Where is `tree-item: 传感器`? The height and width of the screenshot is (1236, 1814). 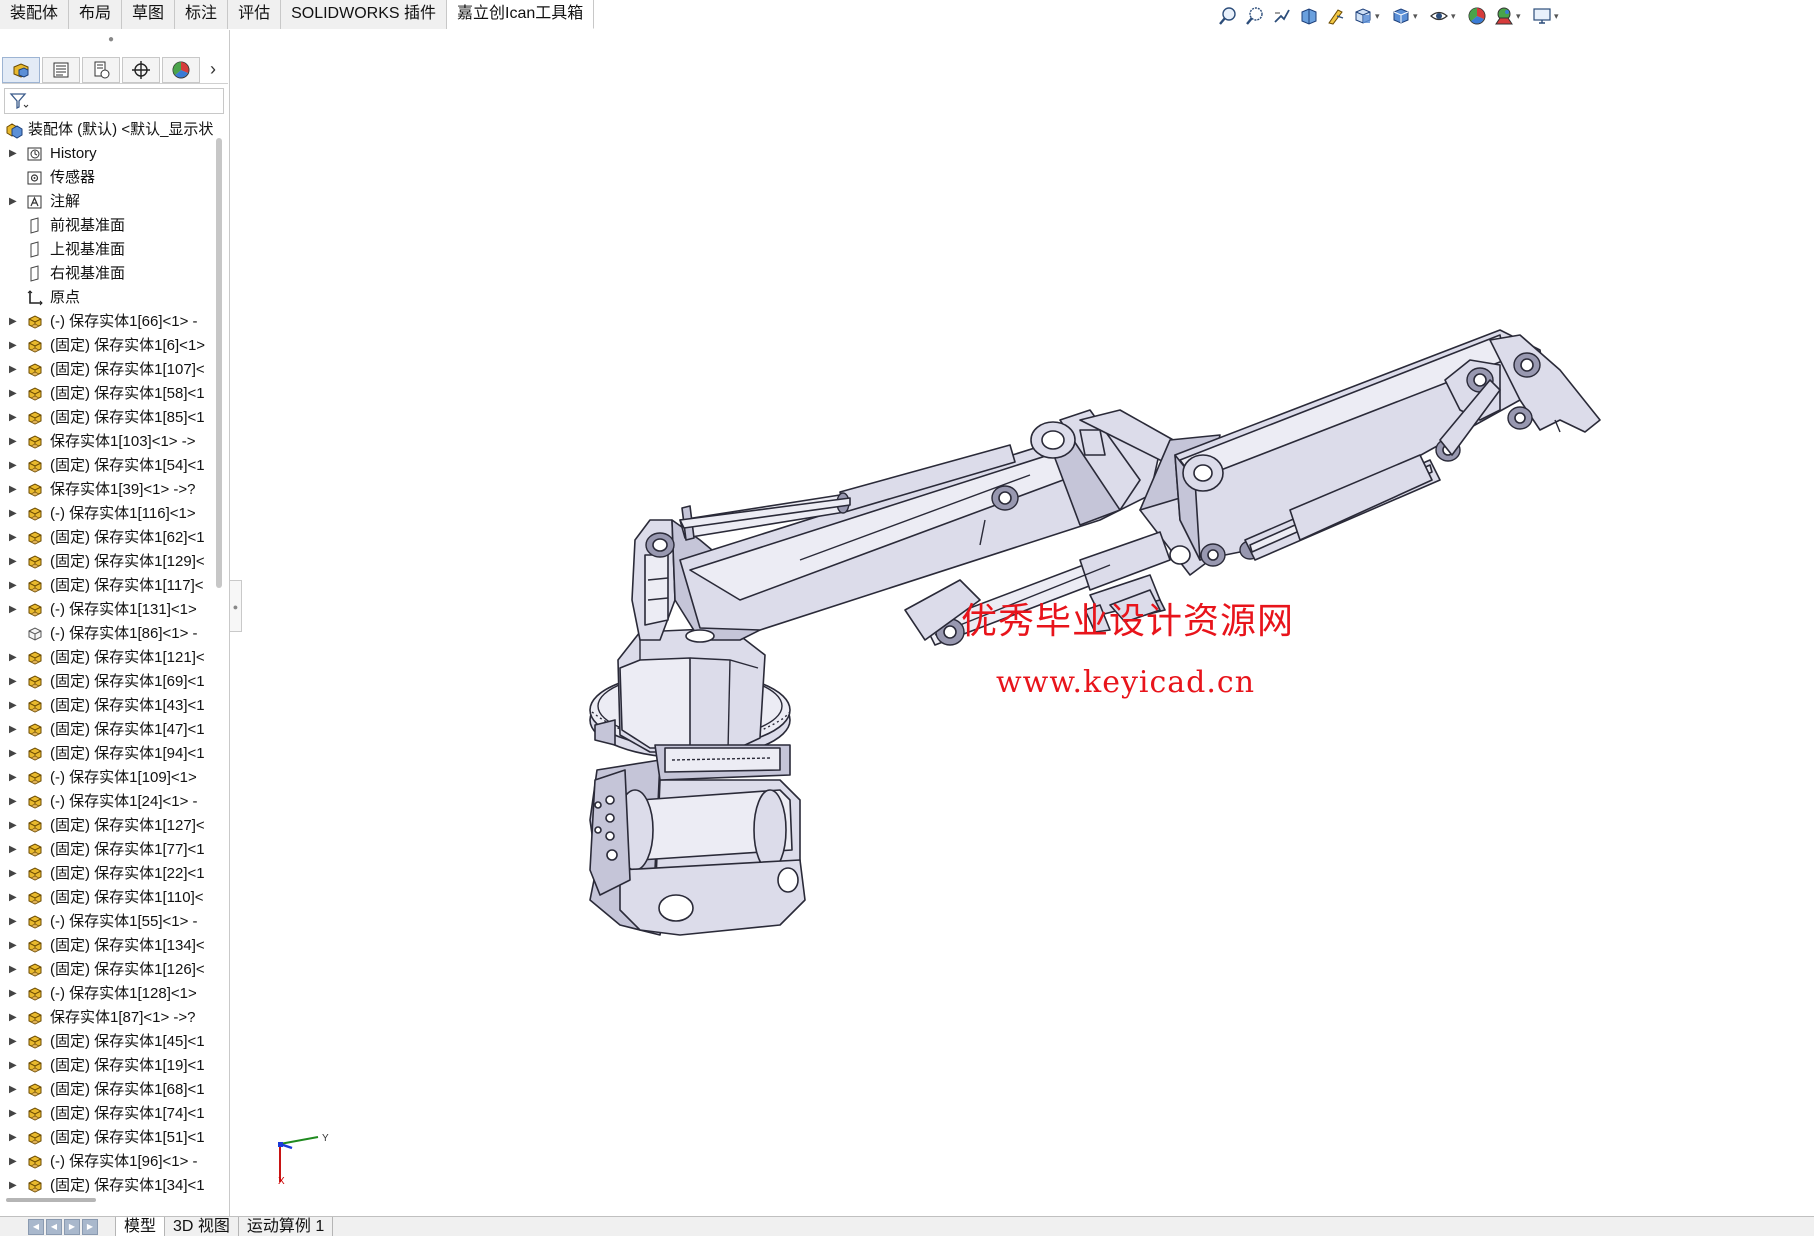 tree-item: 传感器 is located at coordinates (107, 178).